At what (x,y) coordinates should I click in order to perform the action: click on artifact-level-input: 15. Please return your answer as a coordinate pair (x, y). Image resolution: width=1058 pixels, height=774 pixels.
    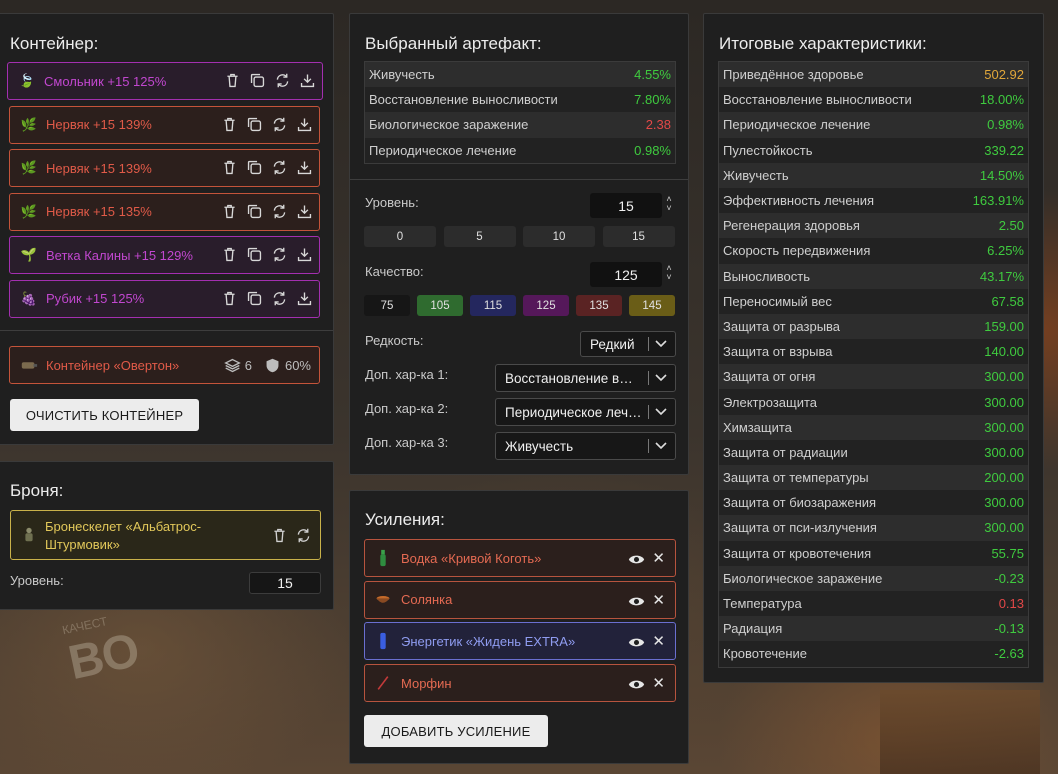
    Looking at the image, I should click on (626, 205).